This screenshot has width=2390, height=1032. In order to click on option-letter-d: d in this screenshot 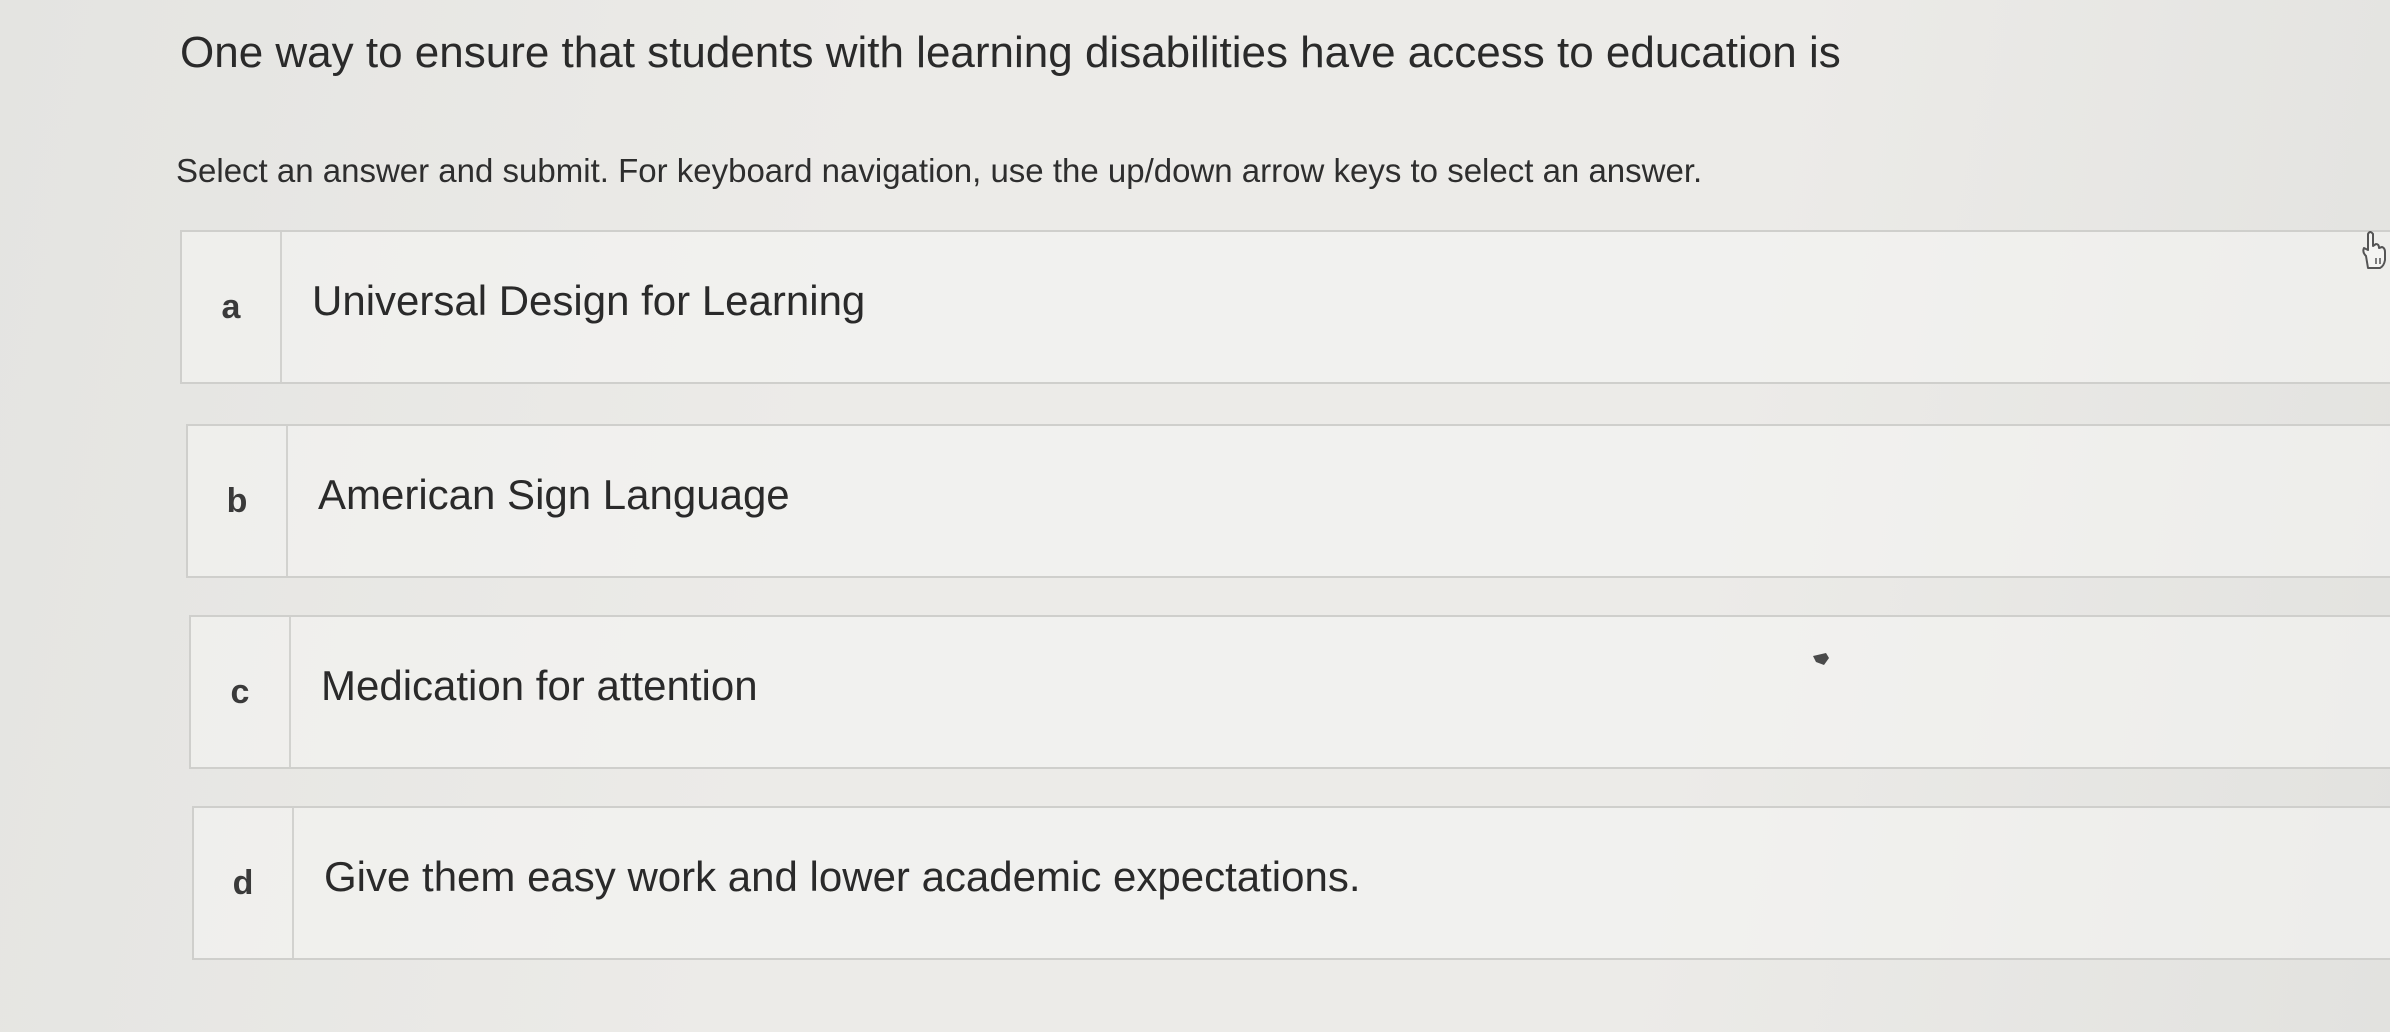, I will do `click(244, 883)`.